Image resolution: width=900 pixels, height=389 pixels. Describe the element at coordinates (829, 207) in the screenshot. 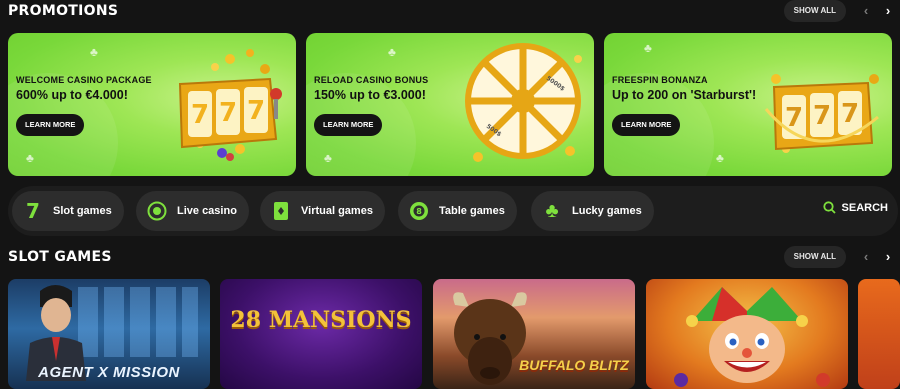

I see `search-icon` at that location.